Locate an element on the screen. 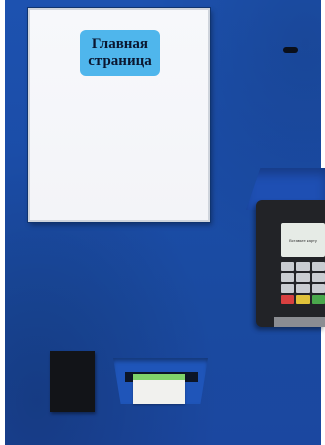 Image resolution: width=325 pixels, height=445 pixels. keypad-enter-key is located at coordinates (318, 299).